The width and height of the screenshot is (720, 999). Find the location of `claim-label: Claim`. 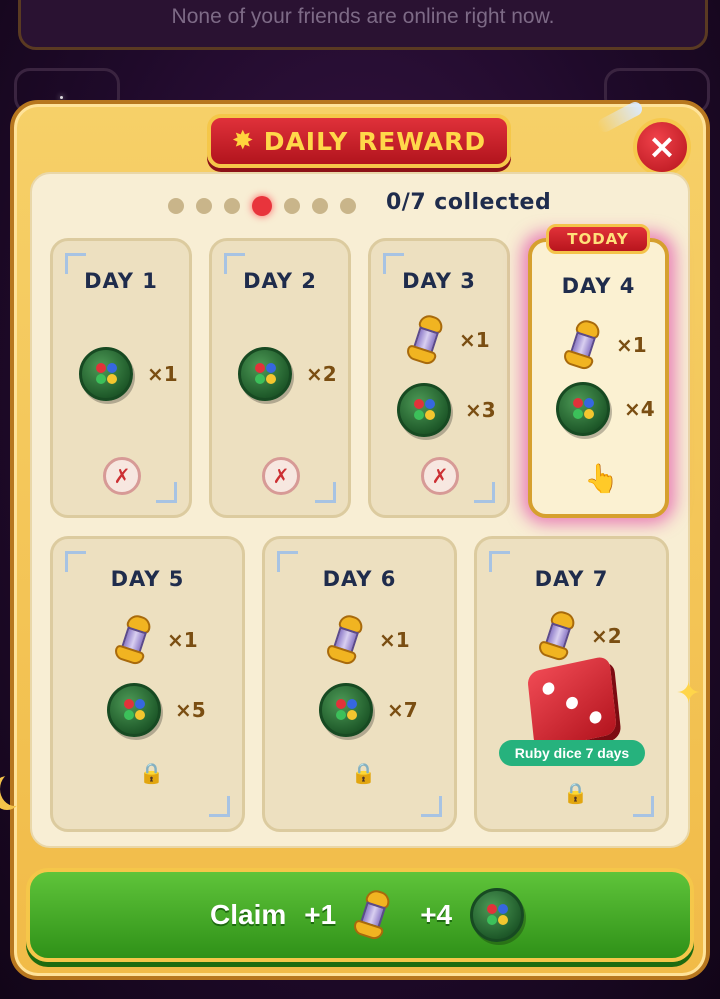

claim-label: Claim is located at coordinates (248, 914).